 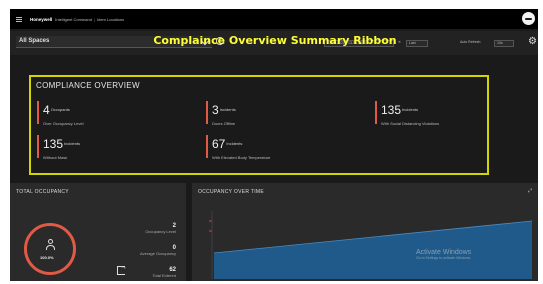 What do you see at coordinates (42, 192) in the screenshot?
I see `total-occupancy-title: TOTAL OCCUPANCY` at bounding box center [42, 192].